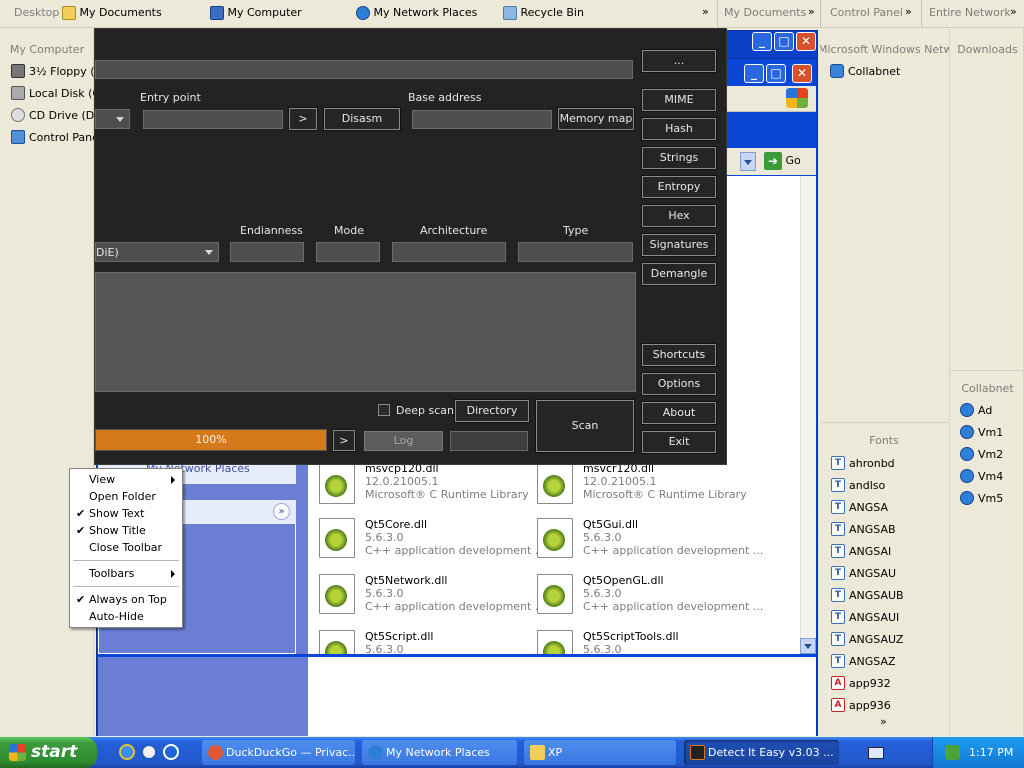  I want to click on quicklink-network-places: My Network Places, so click(416, 13).